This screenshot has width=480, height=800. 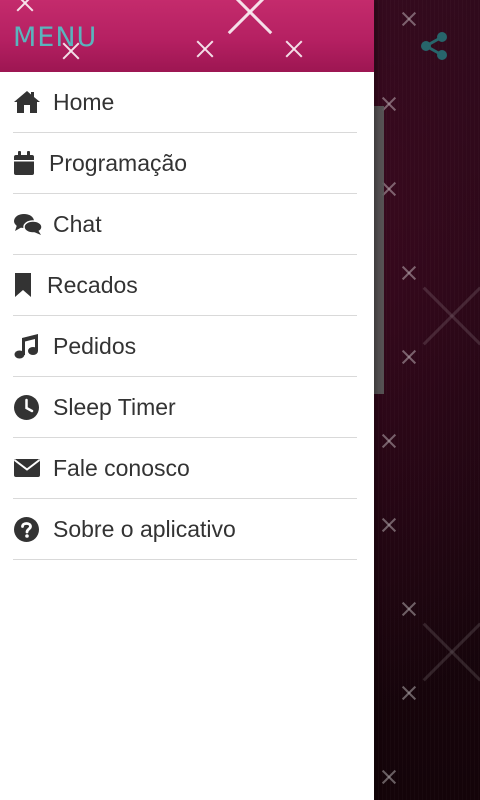 What do you see at coordinates (28, 407) in the screenshot?
I see `clock-icon` at bounding box center [28, 407].